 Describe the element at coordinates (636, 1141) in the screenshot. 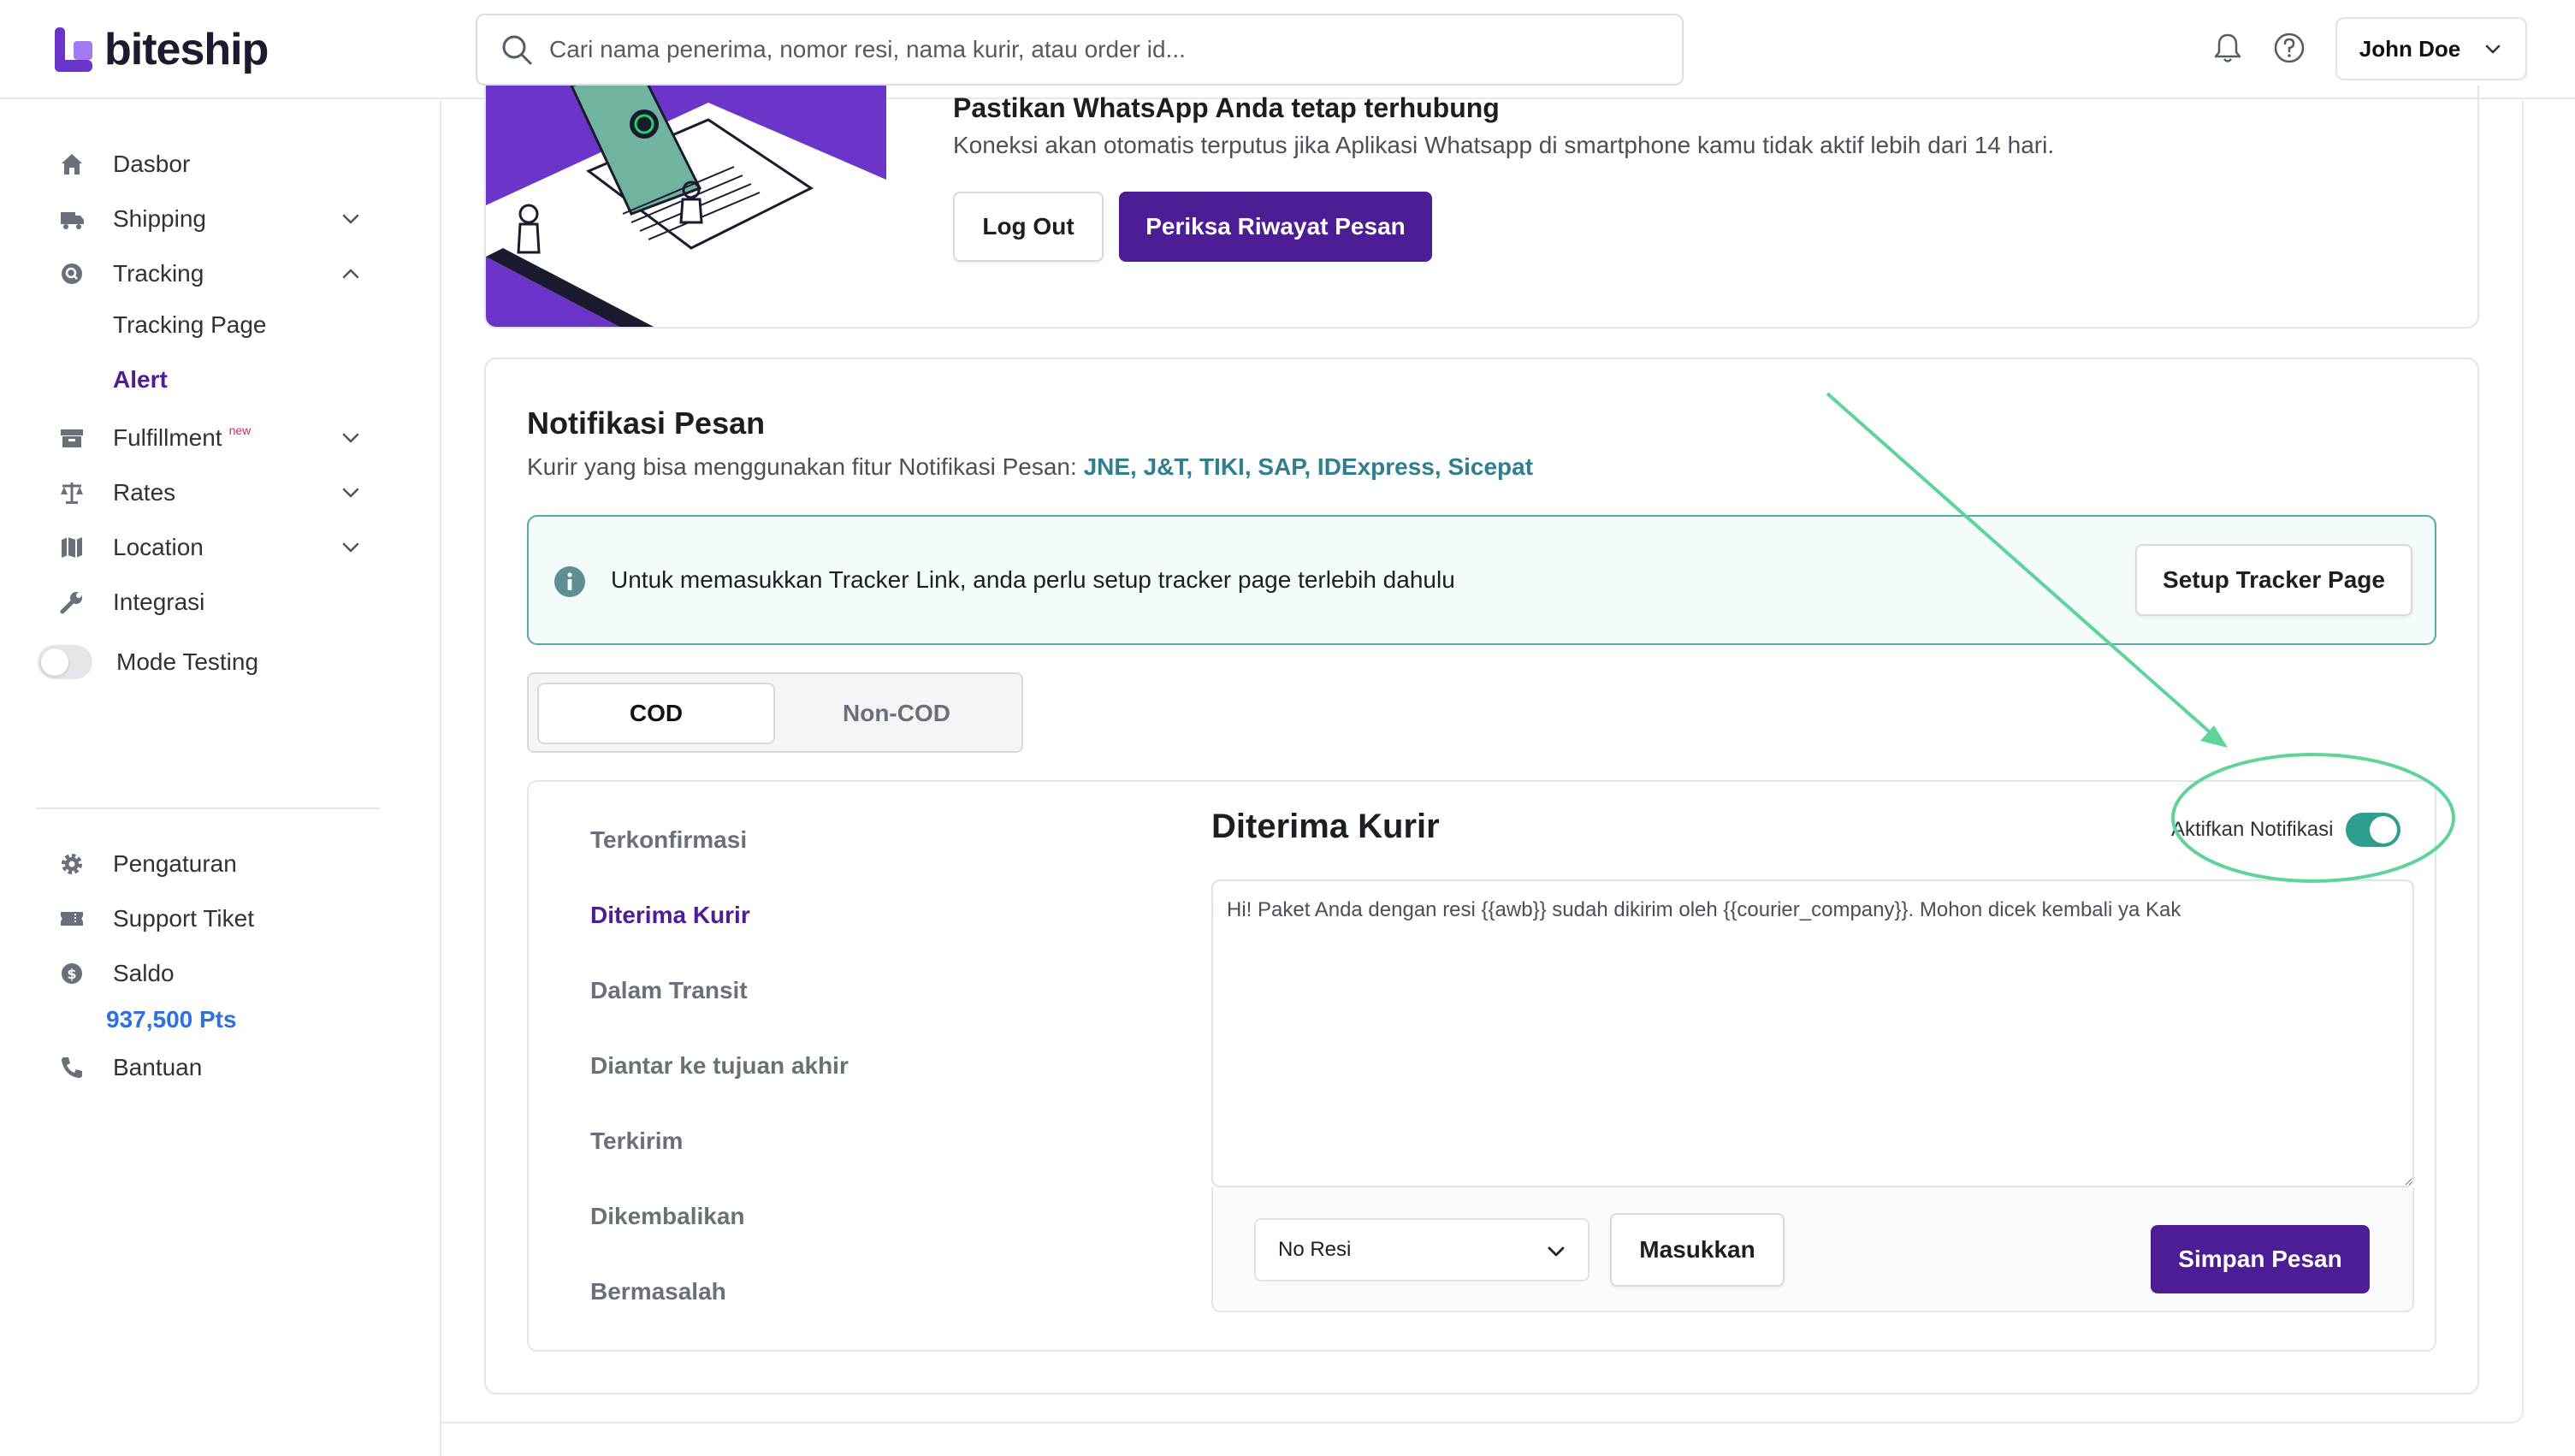

I see `status-terkirim: Terkirim` at that location.